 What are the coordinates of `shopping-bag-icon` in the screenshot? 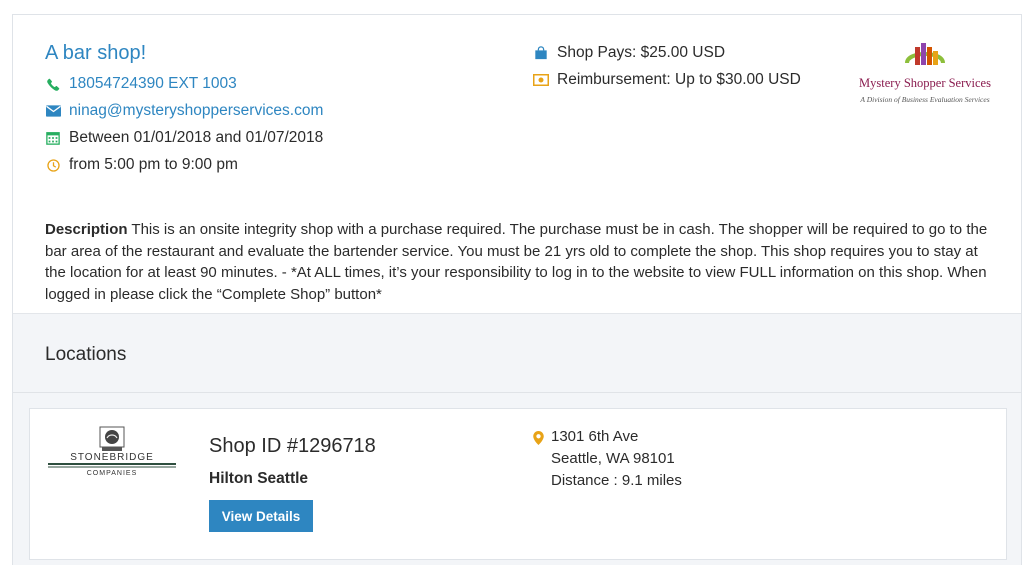 It's located at (541, 53).